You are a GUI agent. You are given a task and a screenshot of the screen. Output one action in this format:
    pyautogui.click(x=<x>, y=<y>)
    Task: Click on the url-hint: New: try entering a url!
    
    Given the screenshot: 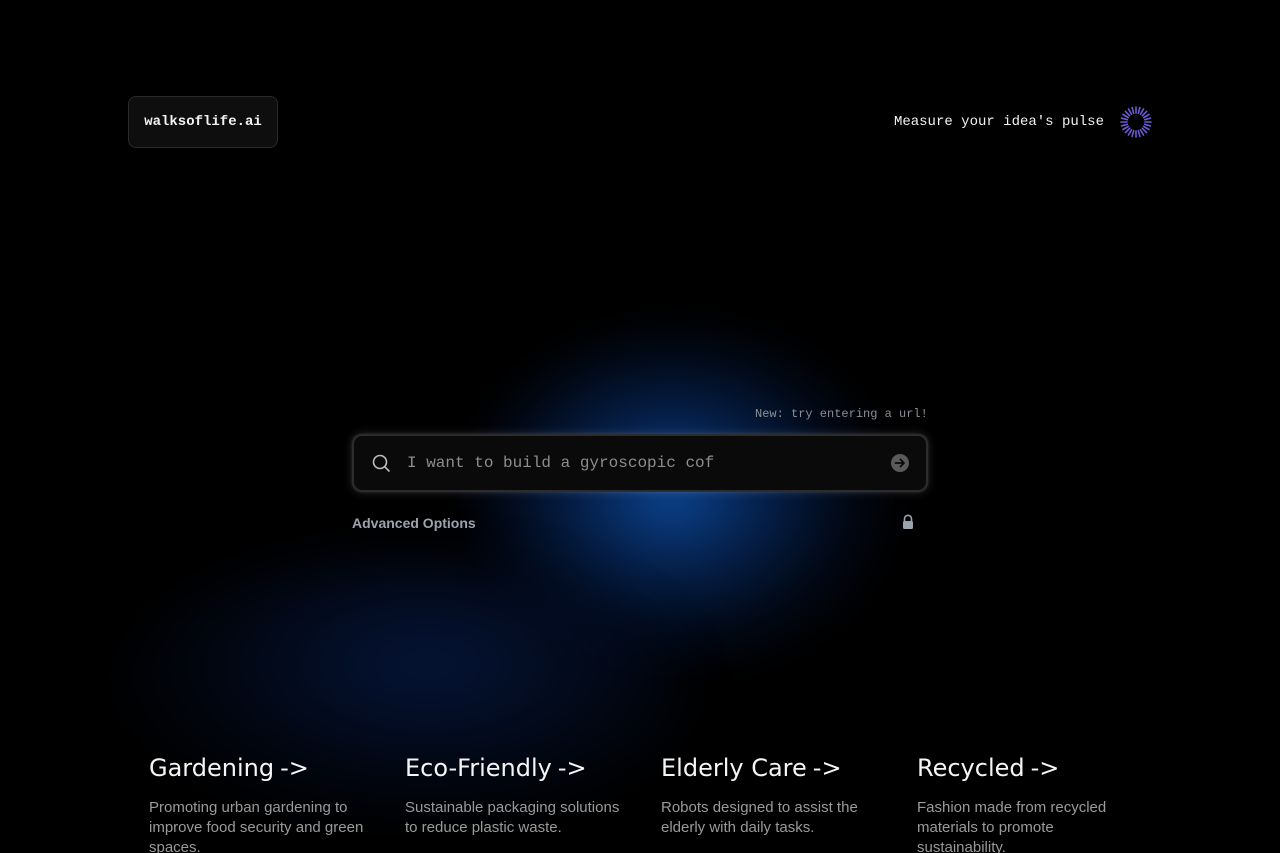 What is the action you would take?
    pyautogui.click(x=841, y=414)
    